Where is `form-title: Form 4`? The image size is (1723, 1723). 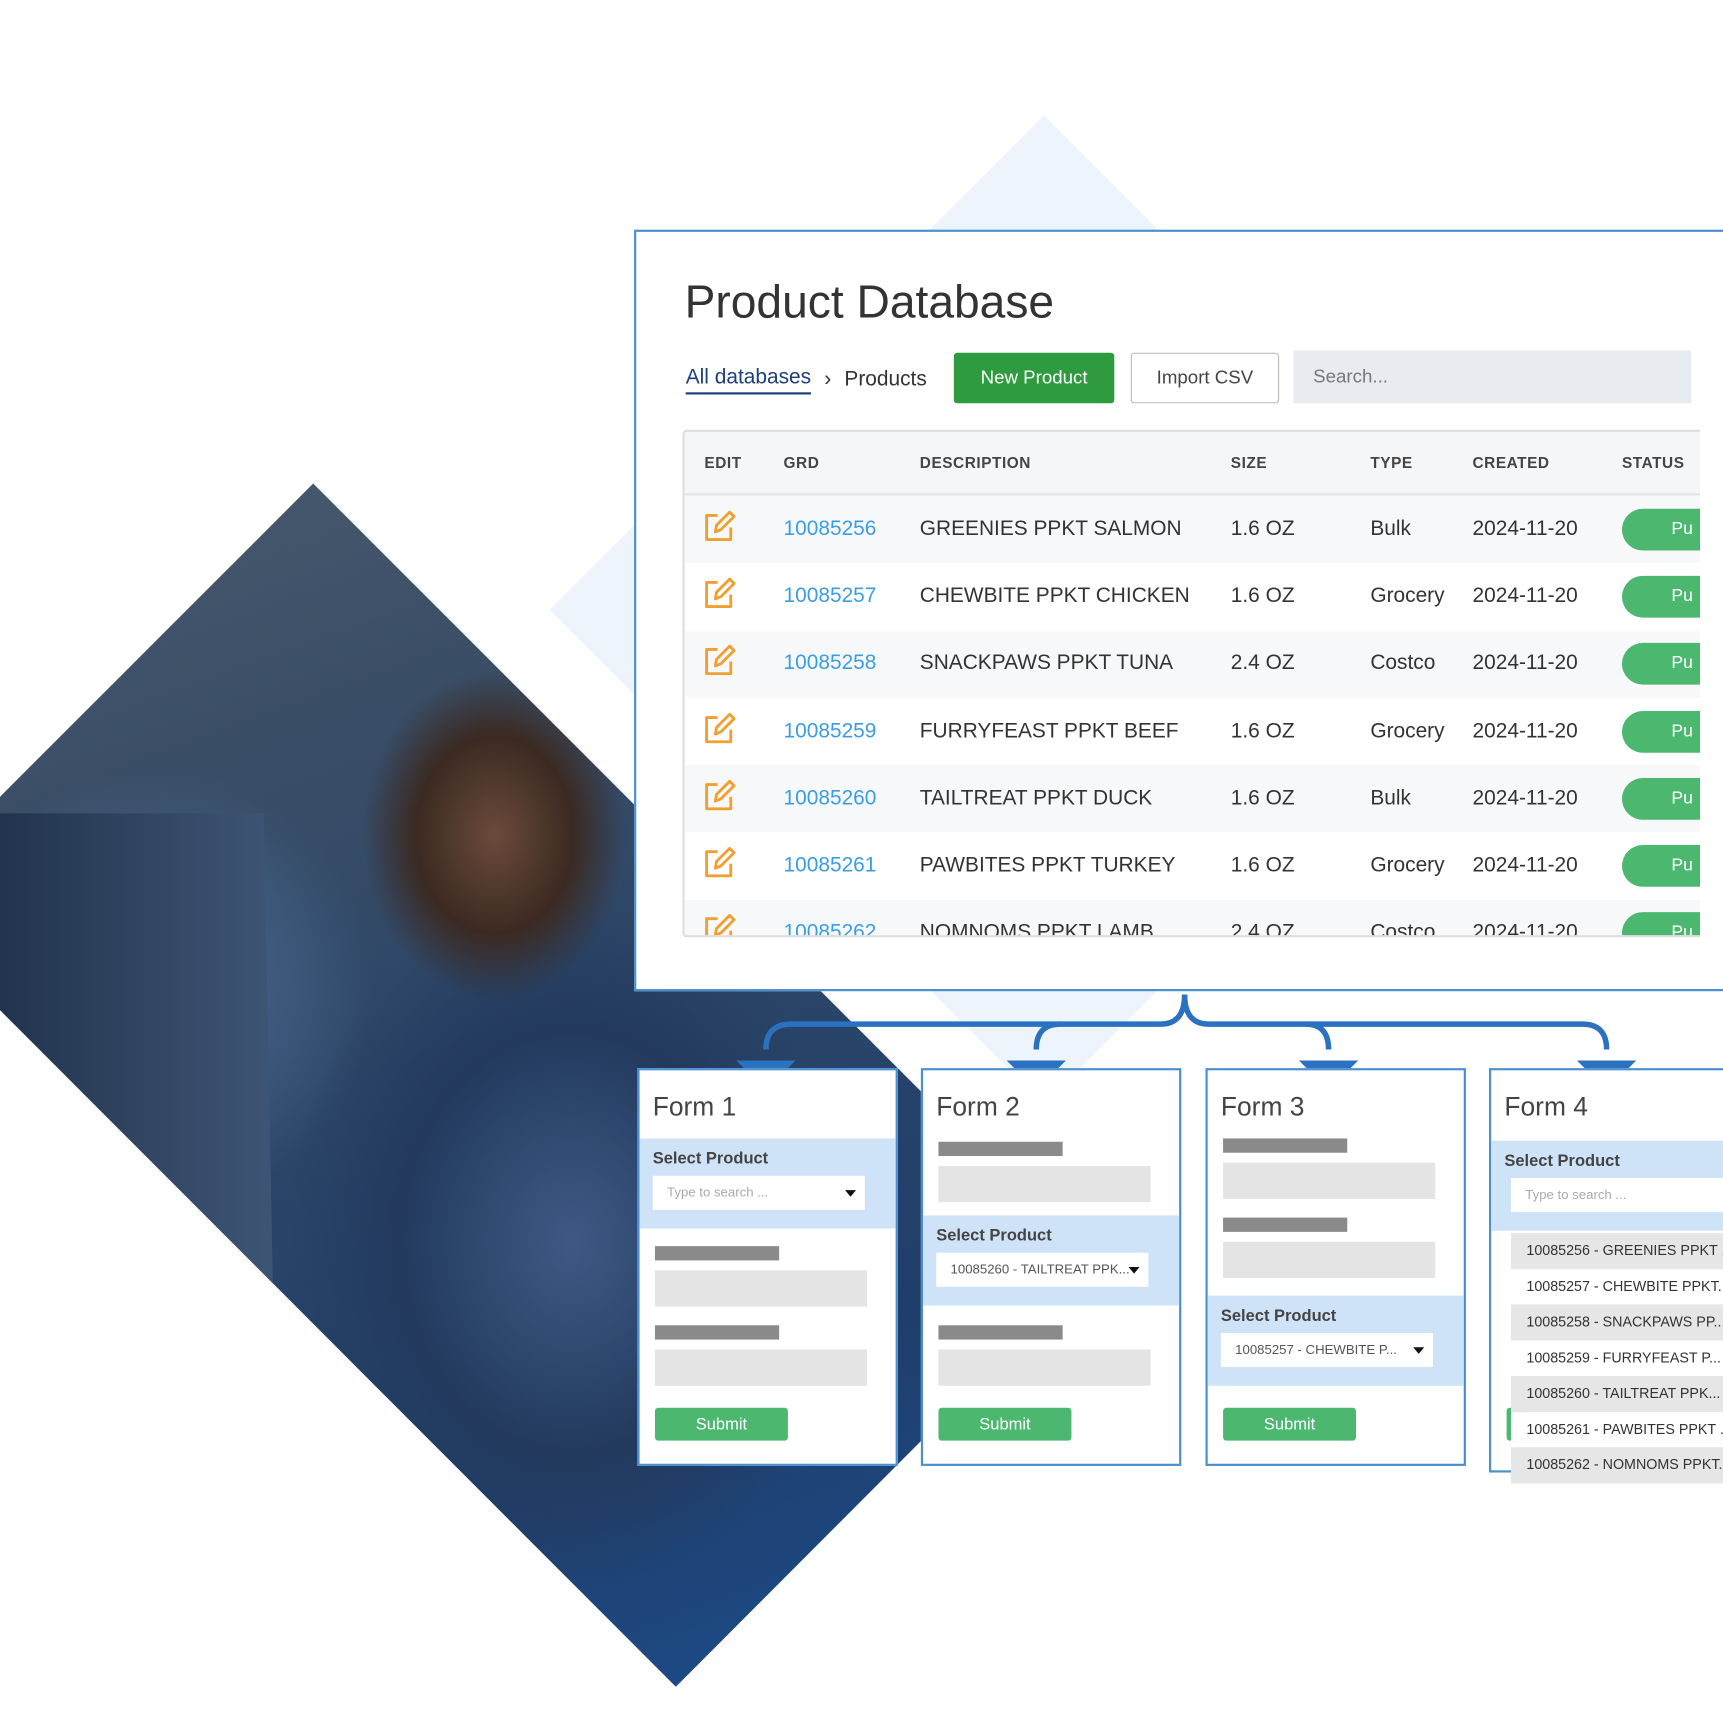
form-title: Form 4 is located at coordinates (1546, 1107).